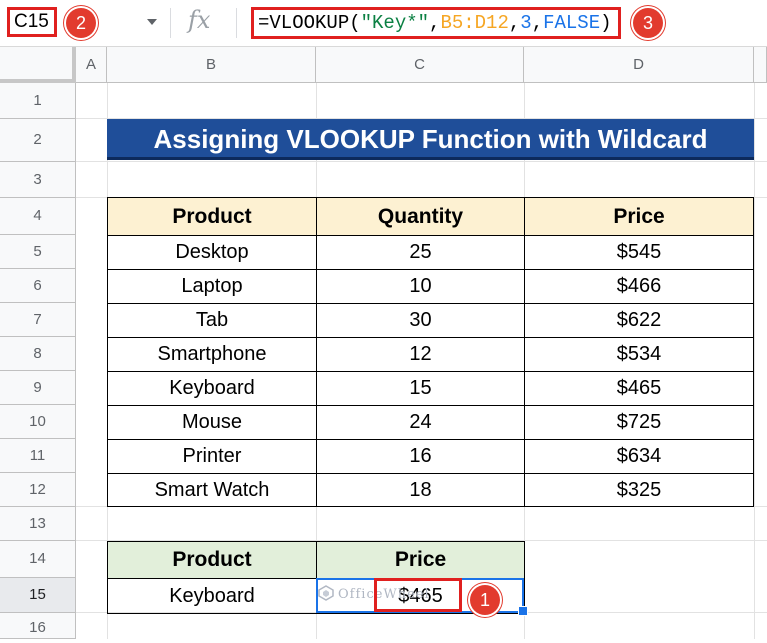 This screenshot has height=643, width=767. I want to click on row-header-12: 12, so click(38, 490).